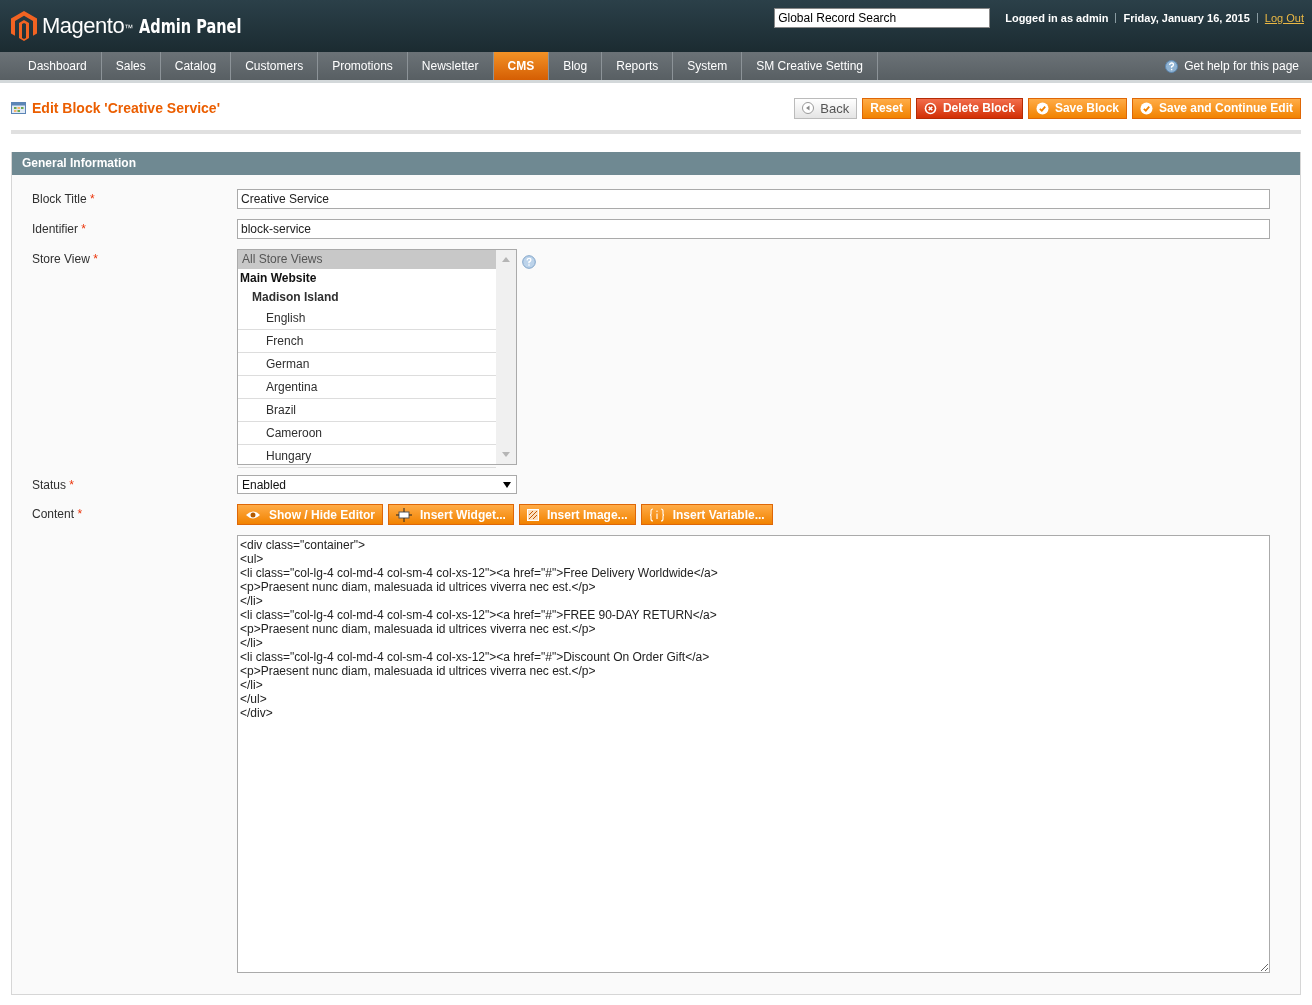 This screenshot has width=1312, height=1005. What do you see at coordinates (753, 199) in the screenshot?
I see `block-title-field: Creative Service` at bounding box center [753, 199].